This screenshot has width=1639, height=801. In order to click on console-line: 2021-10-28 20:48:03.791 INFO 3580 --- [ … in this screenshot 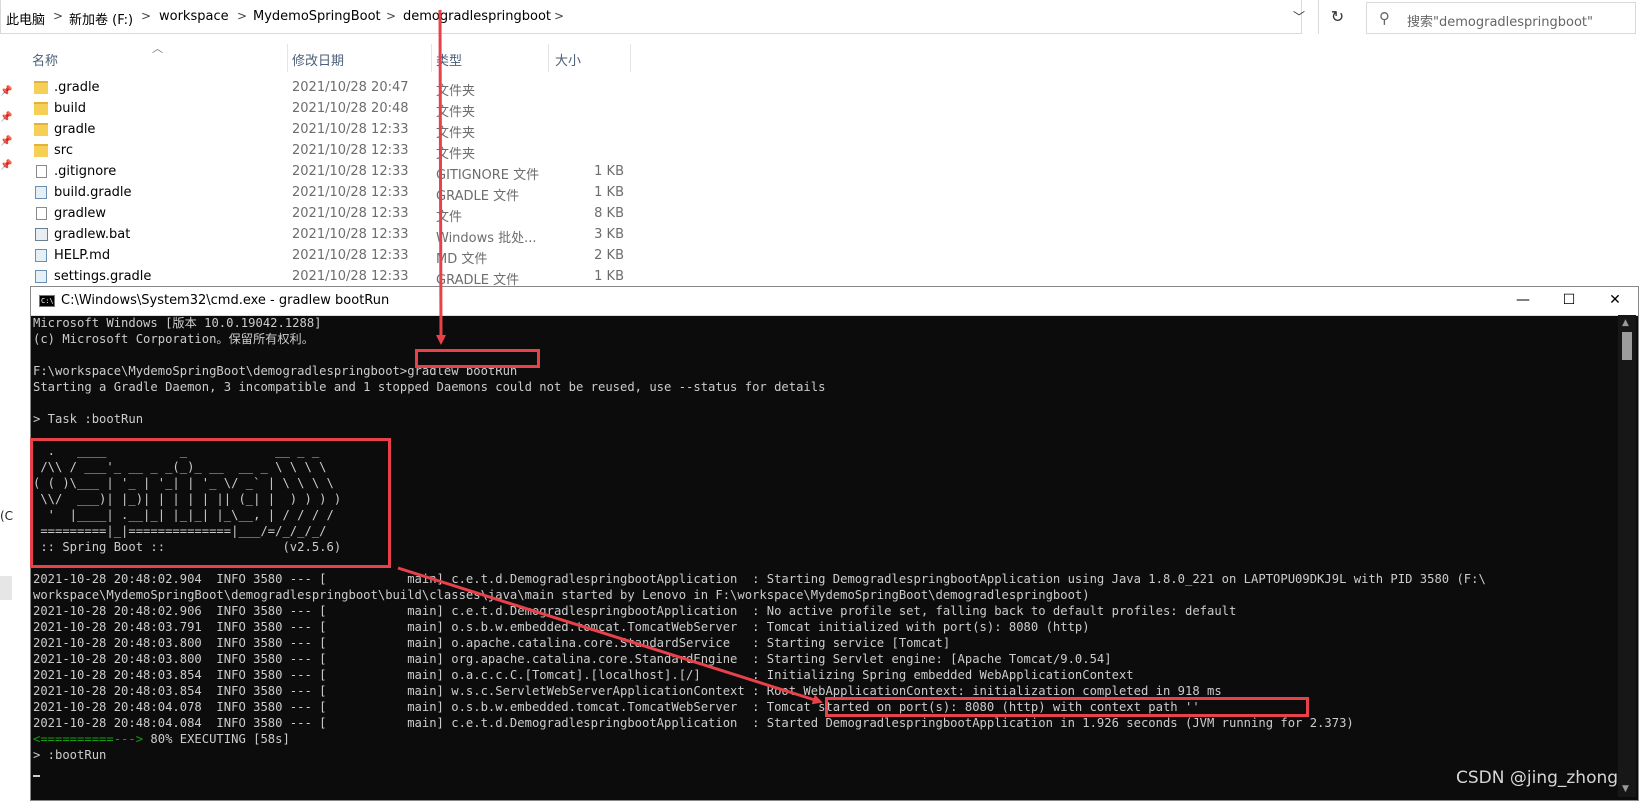, I will do `click(561, 627)`.